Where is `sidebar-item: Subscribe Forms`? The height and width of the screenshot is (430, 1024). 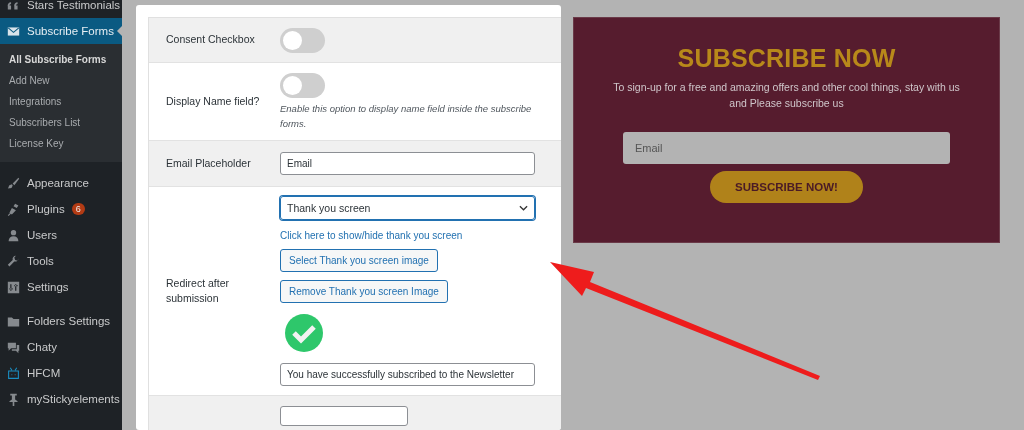
sidebar-item: Subscribe Forms is located at coordinates (61, 31).